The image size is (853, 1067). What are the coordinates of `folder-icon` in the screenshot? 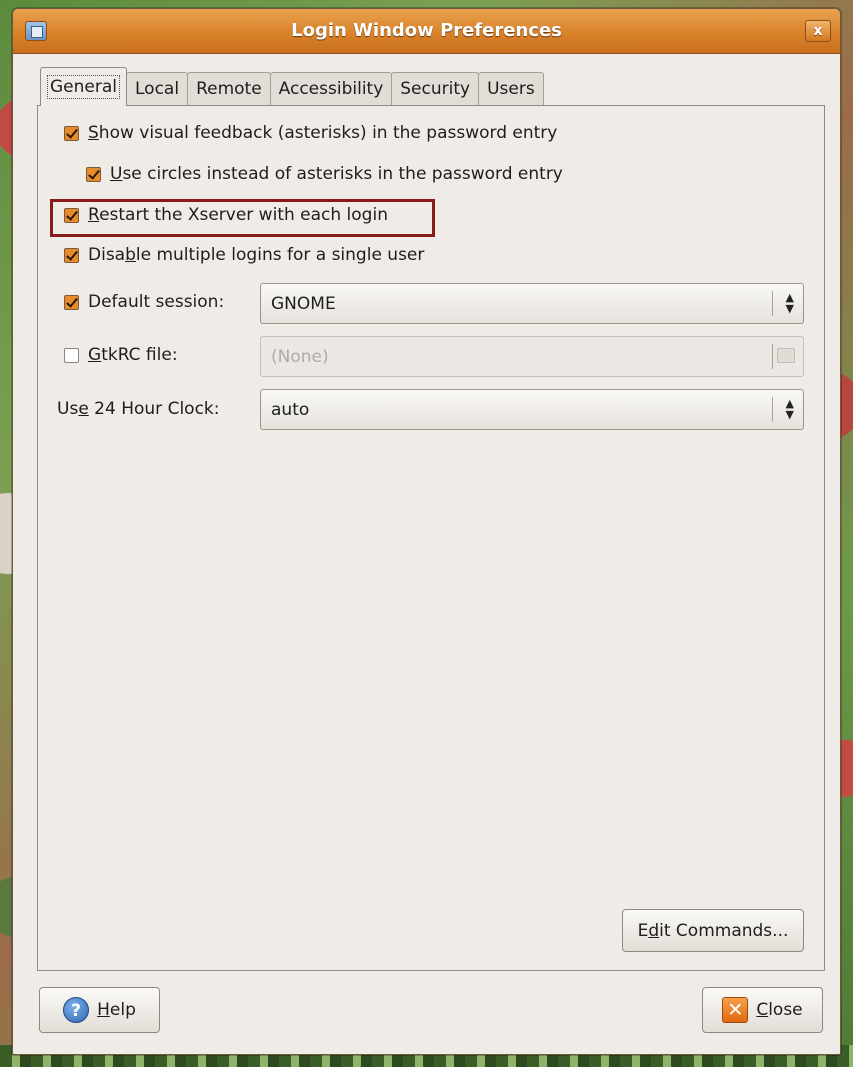 It's located at (786, 355).